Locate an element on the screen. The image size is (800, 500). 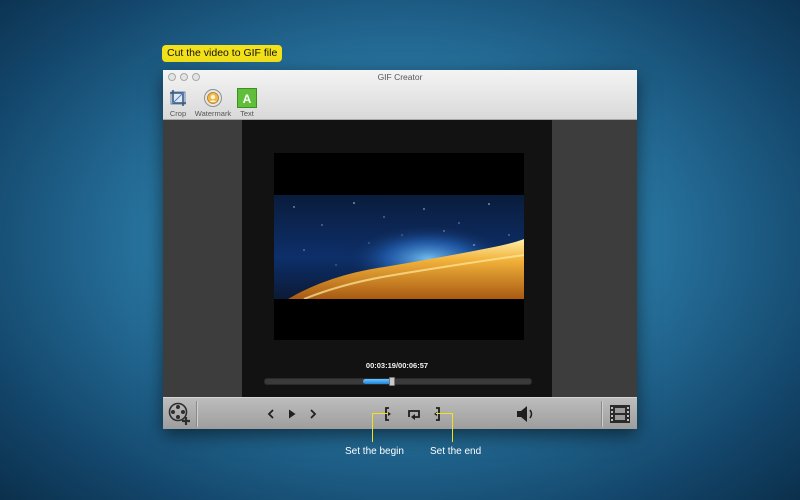
play-button is located at coordinates (292, 413).